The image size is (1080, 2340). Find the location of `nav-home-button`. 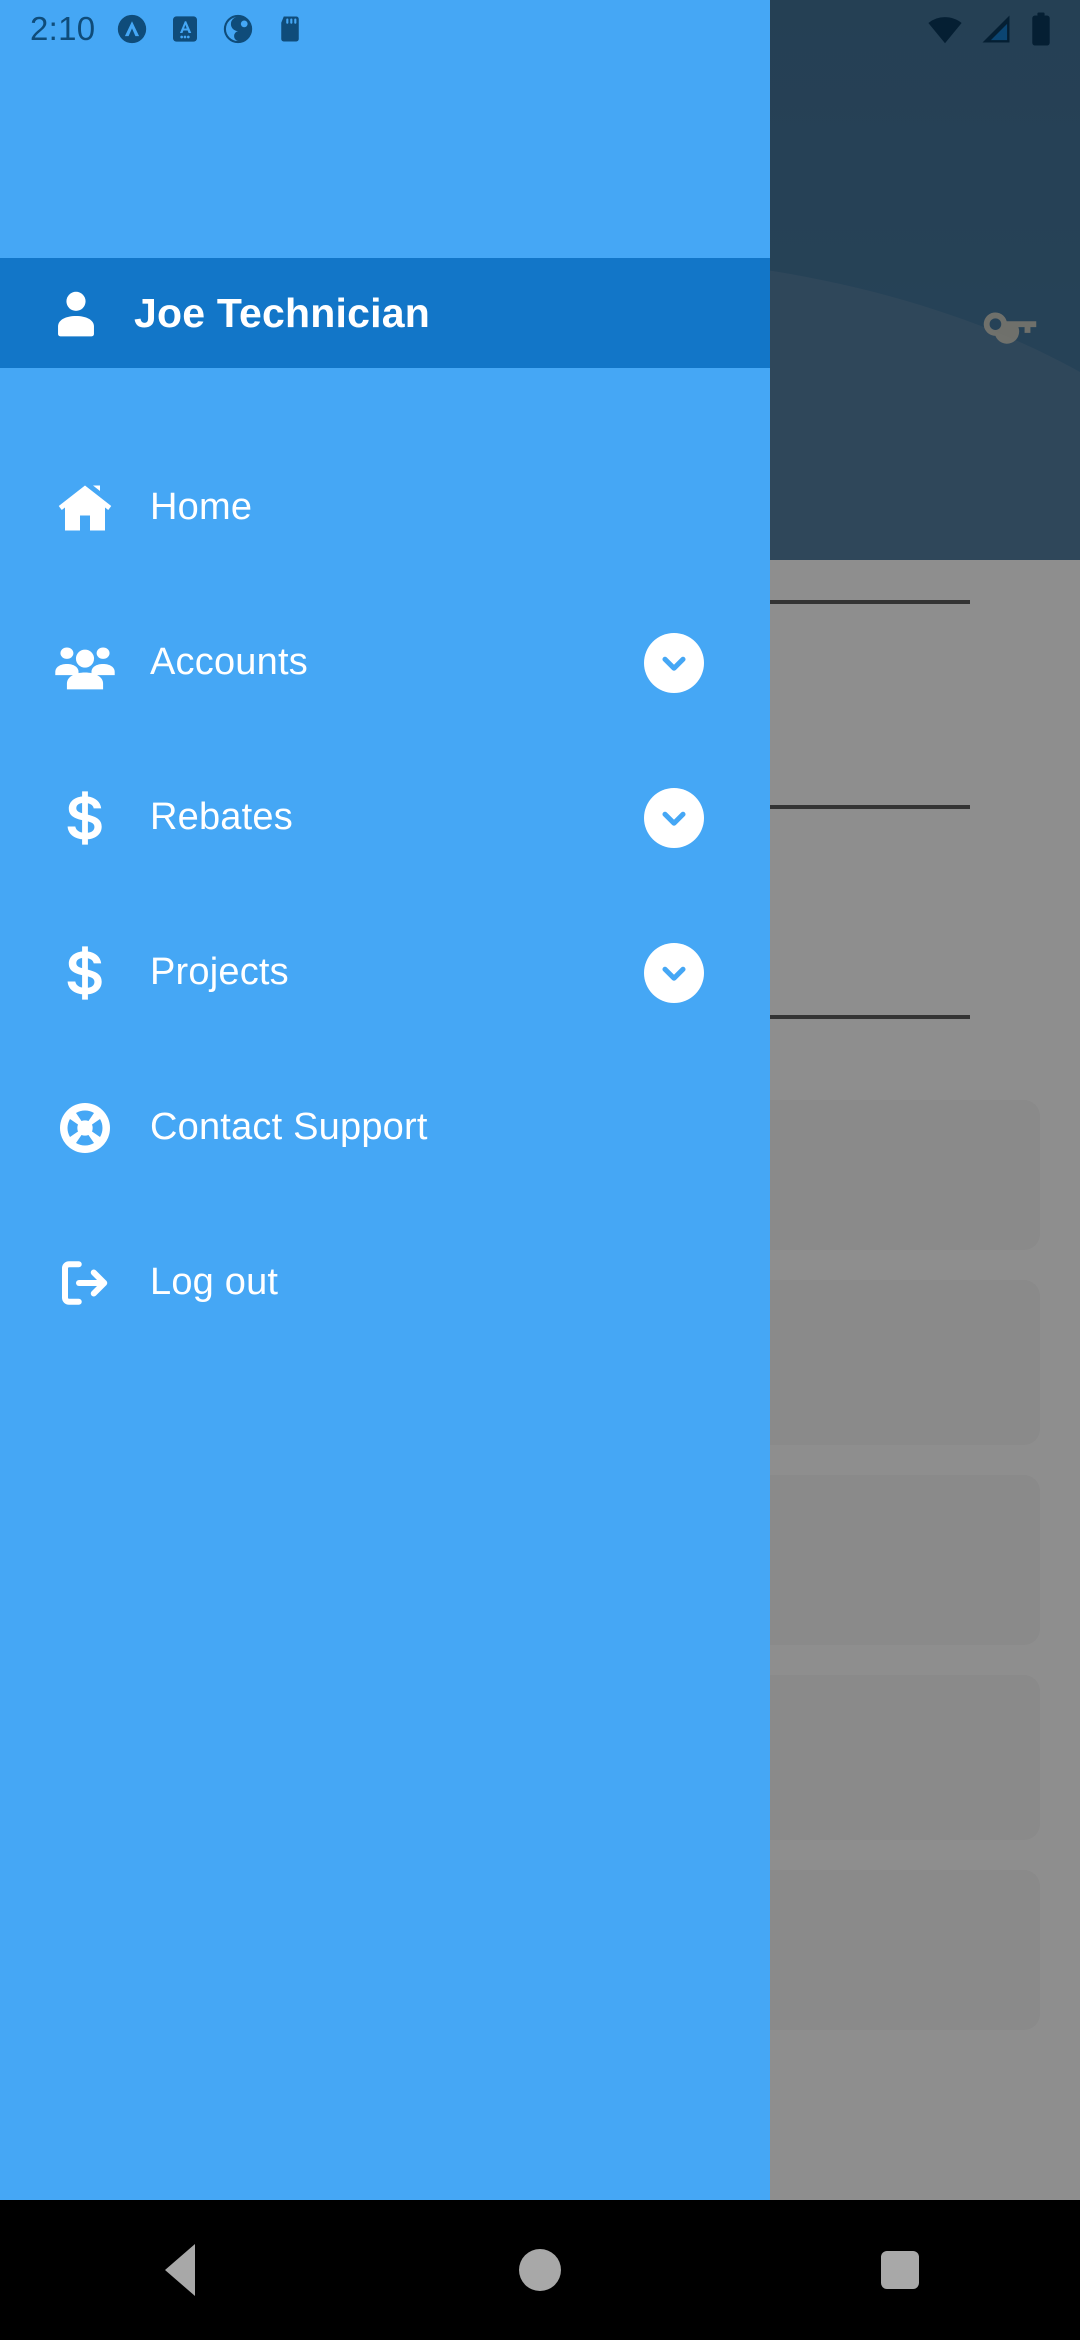

nav-home-button is located at coordinates (540, 2270).